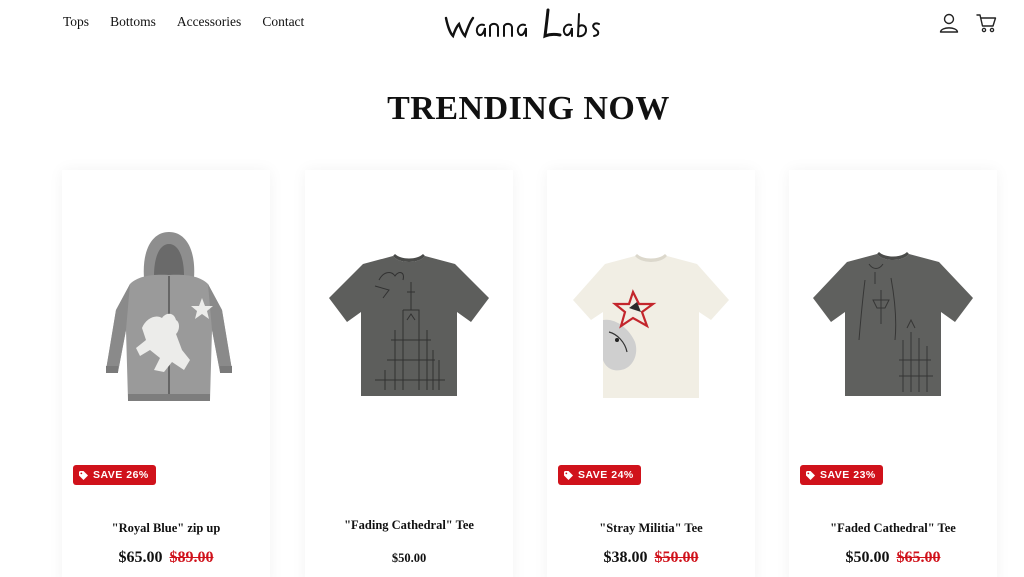  I want to click on sale-price: $65.00, so click(140, 557).